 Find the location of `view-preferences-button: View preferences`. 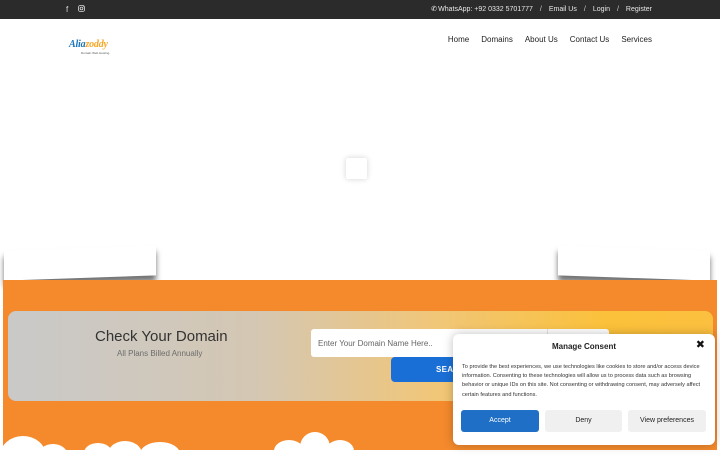

view-preferences-button: View preferences is located at coordinates (667, 421).